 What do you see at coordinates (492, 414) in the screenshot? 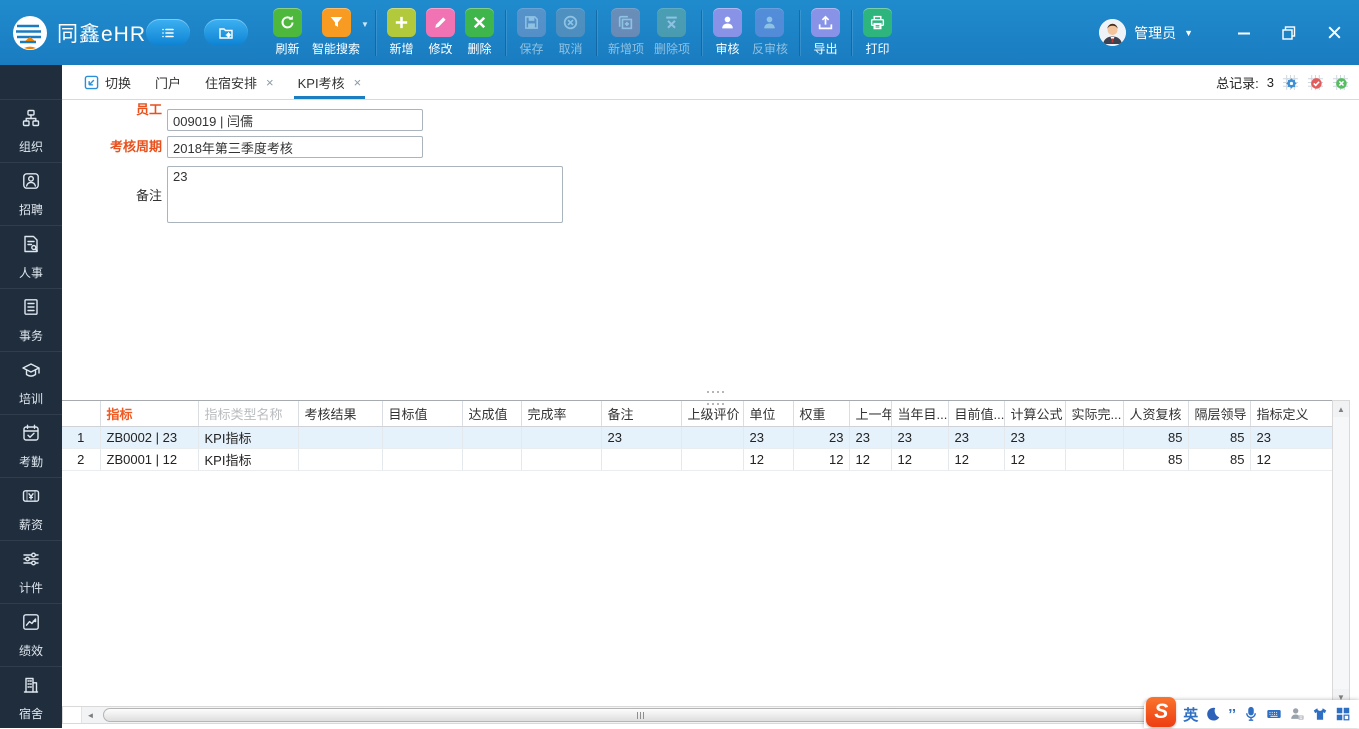
I see `column-header-achieved: 达成值` at bounding box center [492, 414].